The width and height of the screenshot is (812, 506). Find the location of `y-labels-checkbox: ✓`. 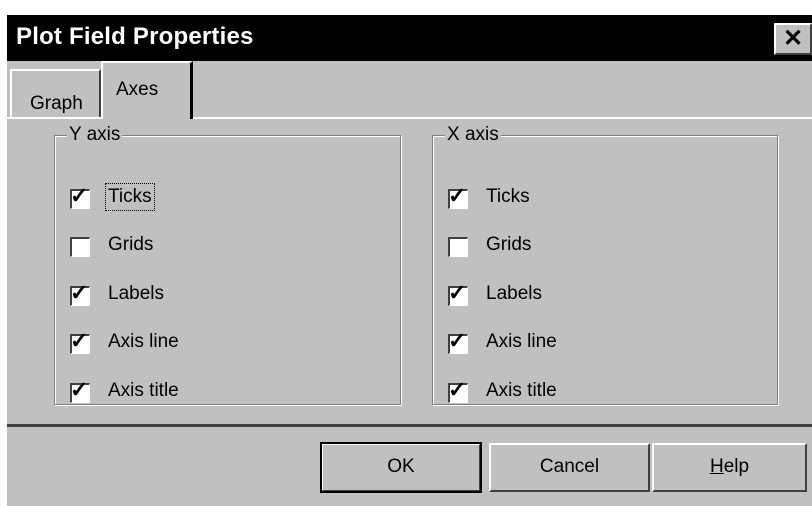

y-labels-checkbox: ✓ is located at coordinates (80, 294).